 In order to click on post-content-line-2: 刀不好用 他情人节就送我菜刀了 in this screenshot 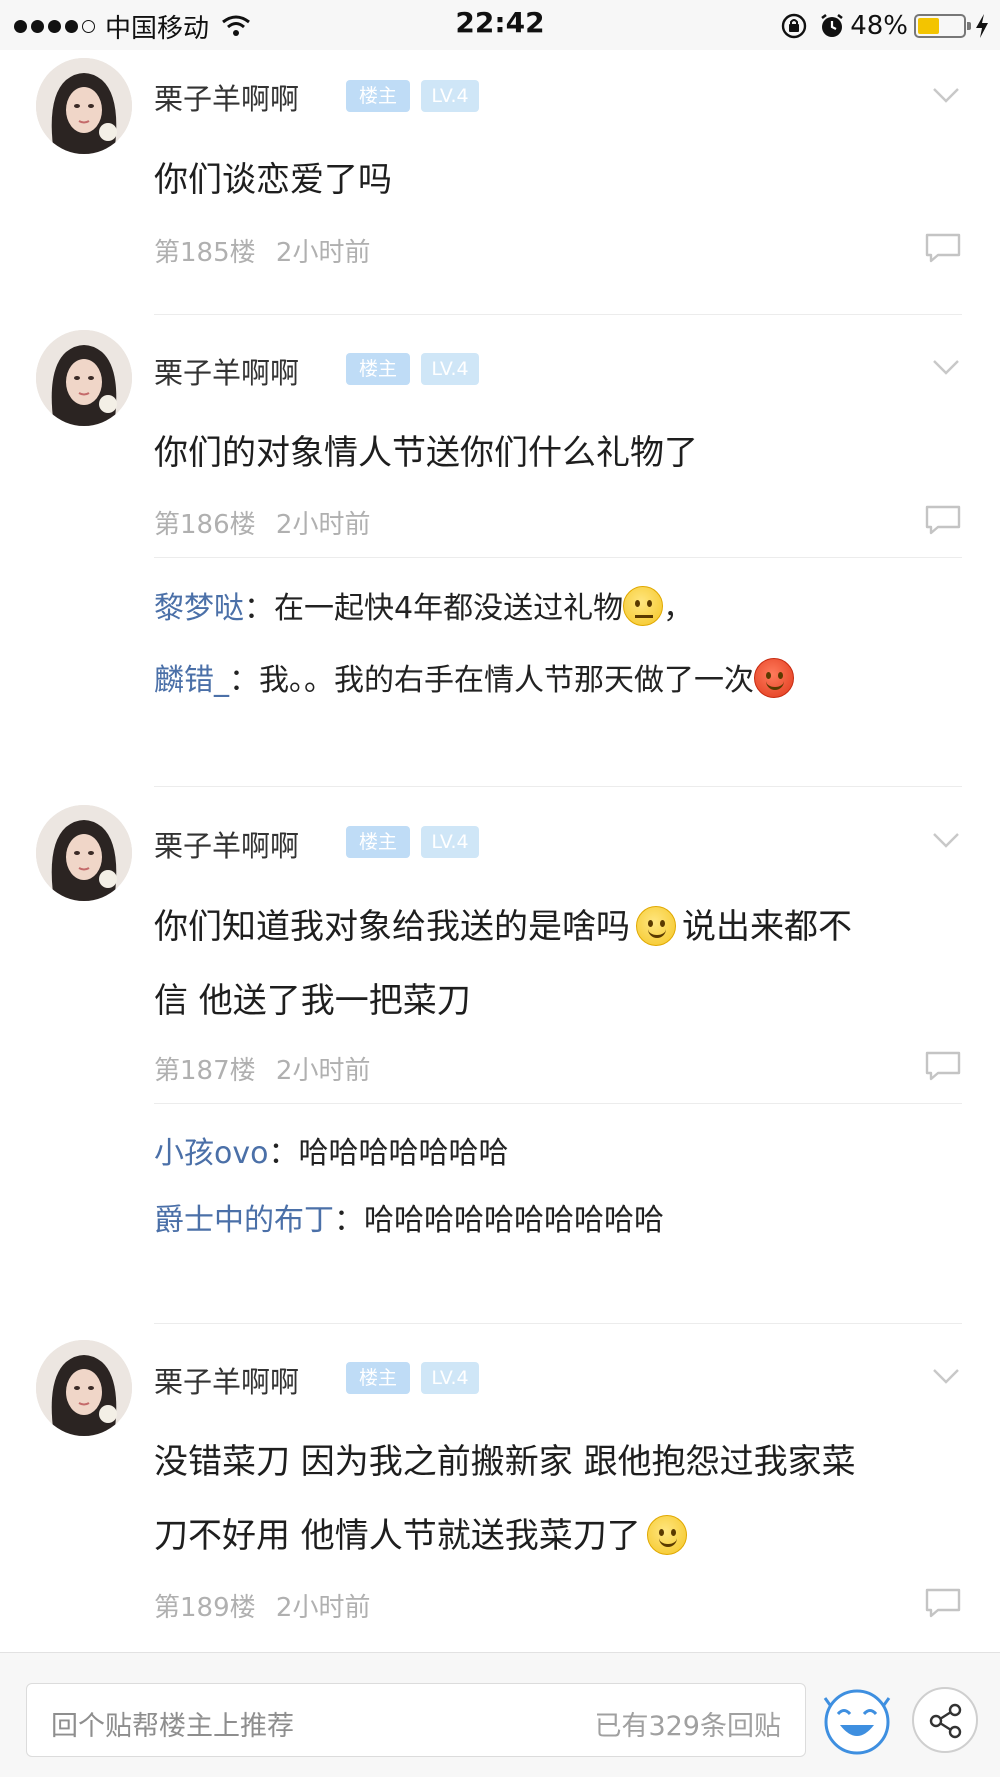, I will do `click(554, 1536)`.